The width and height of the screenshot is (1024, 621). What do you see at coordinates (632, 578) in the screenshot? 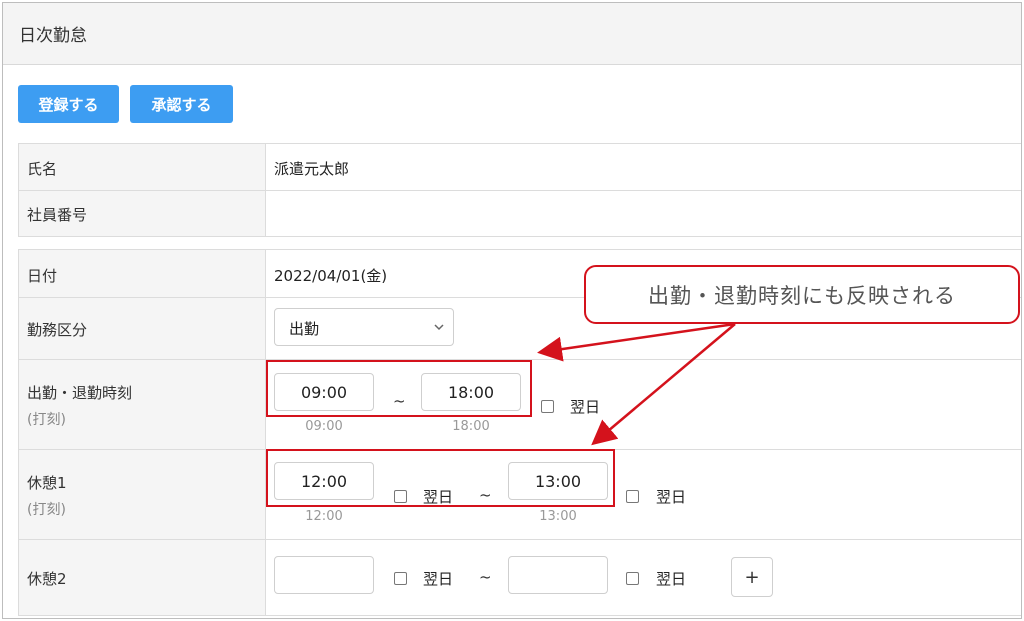
I see `break2-end-next-day-checkbox` at bounding box center [632, 578].